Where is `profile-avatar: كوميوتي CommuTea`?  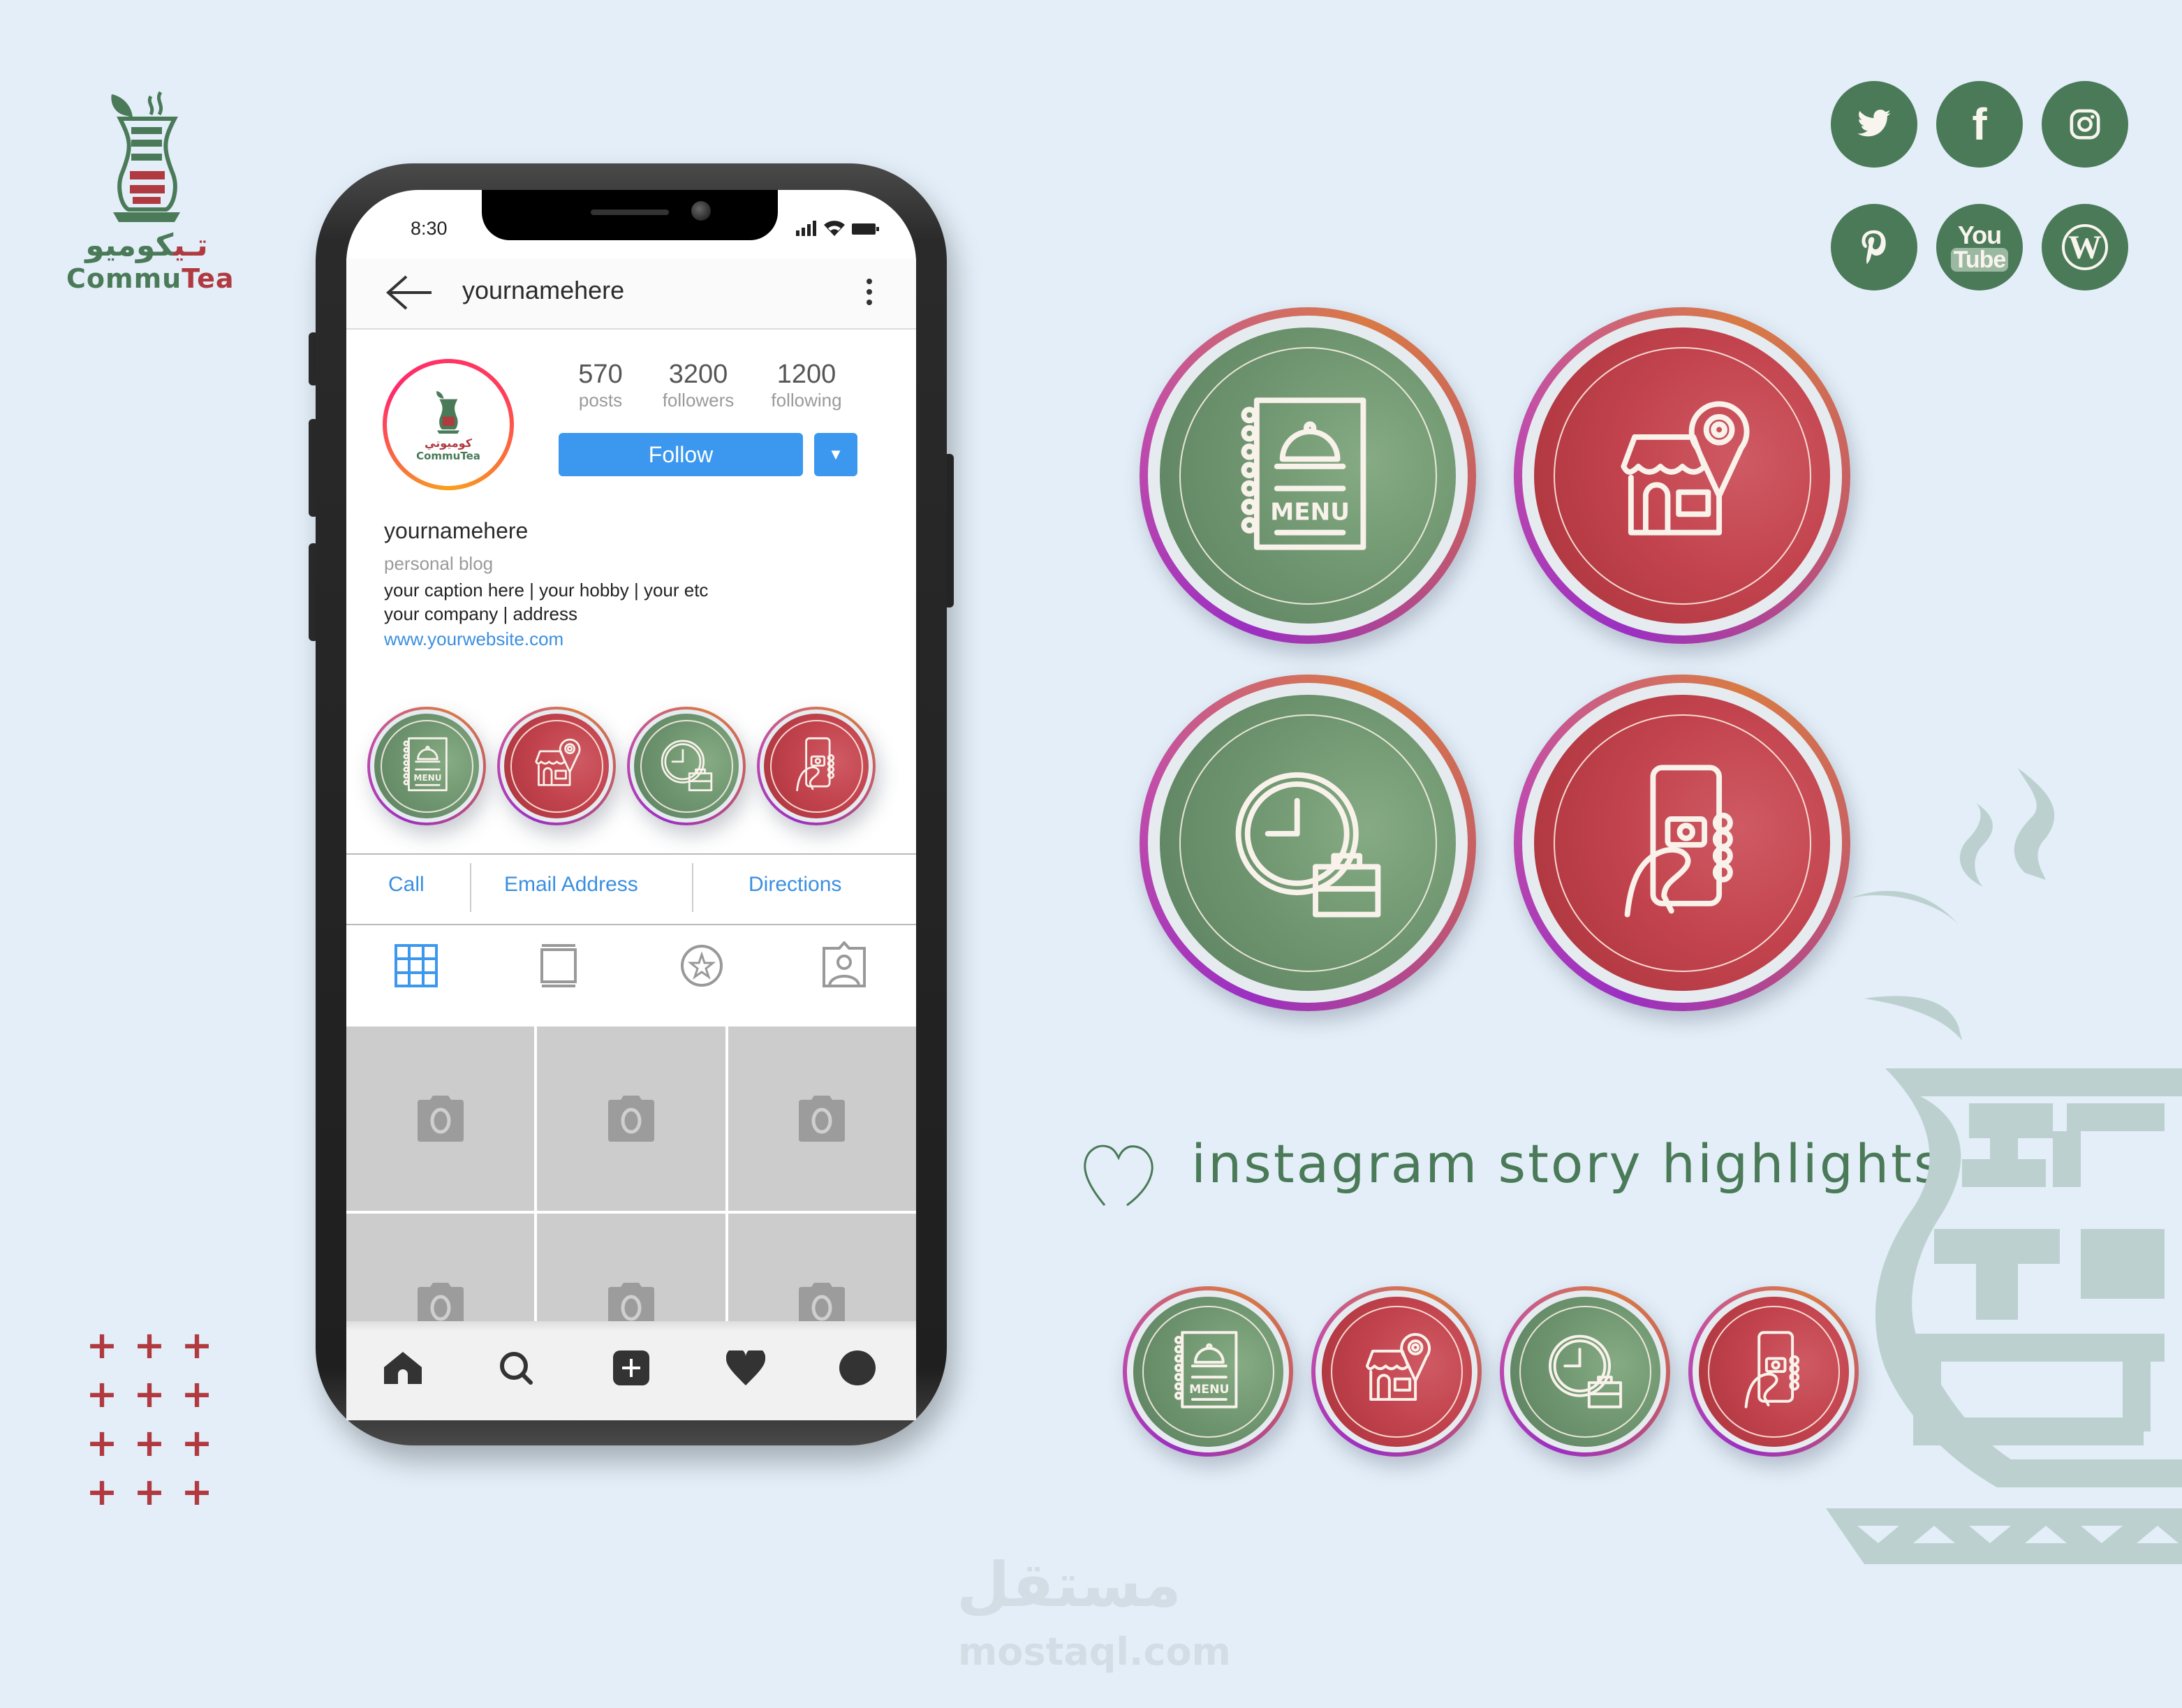
profile-avatar: كوميوتي CommuTea is located at coordinates (448, 424).